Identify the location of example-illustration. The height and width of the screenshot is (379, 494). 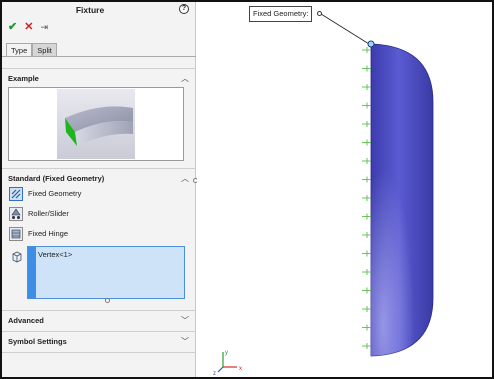
(96, 124).